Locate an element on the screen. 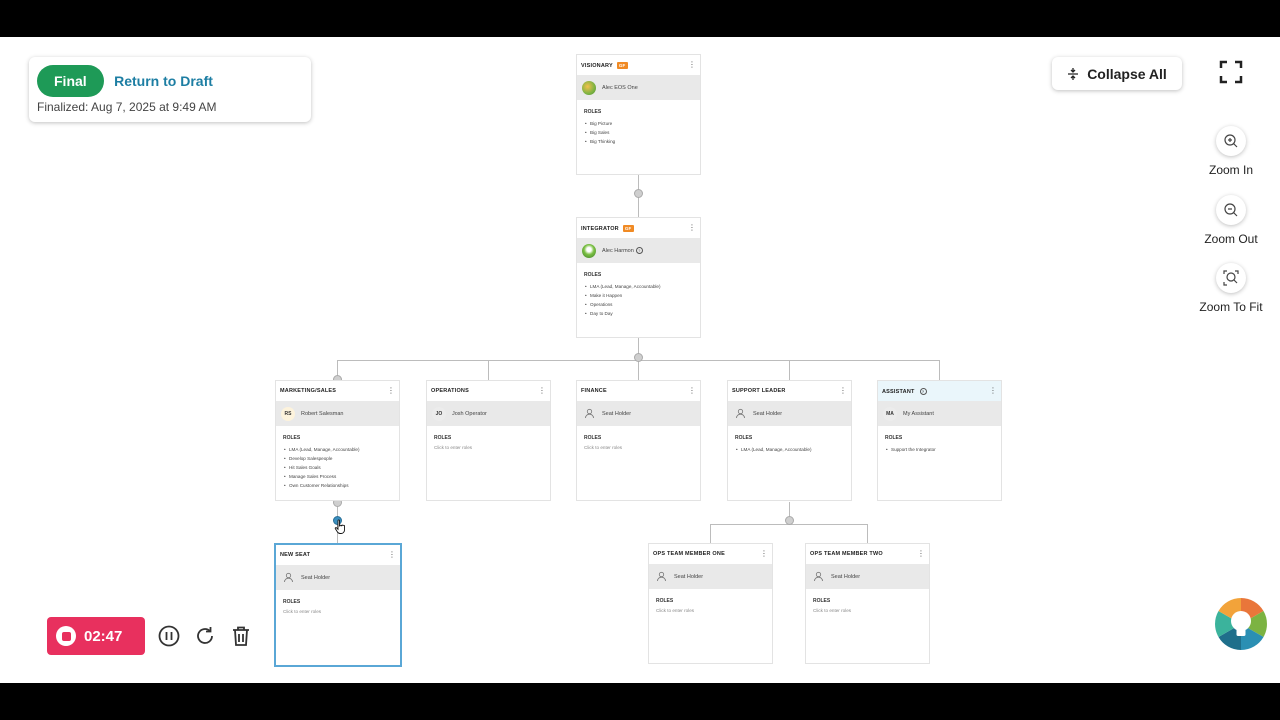  zoom-fit-label: Zoom To Fit is located at coordinates (1231, 307).